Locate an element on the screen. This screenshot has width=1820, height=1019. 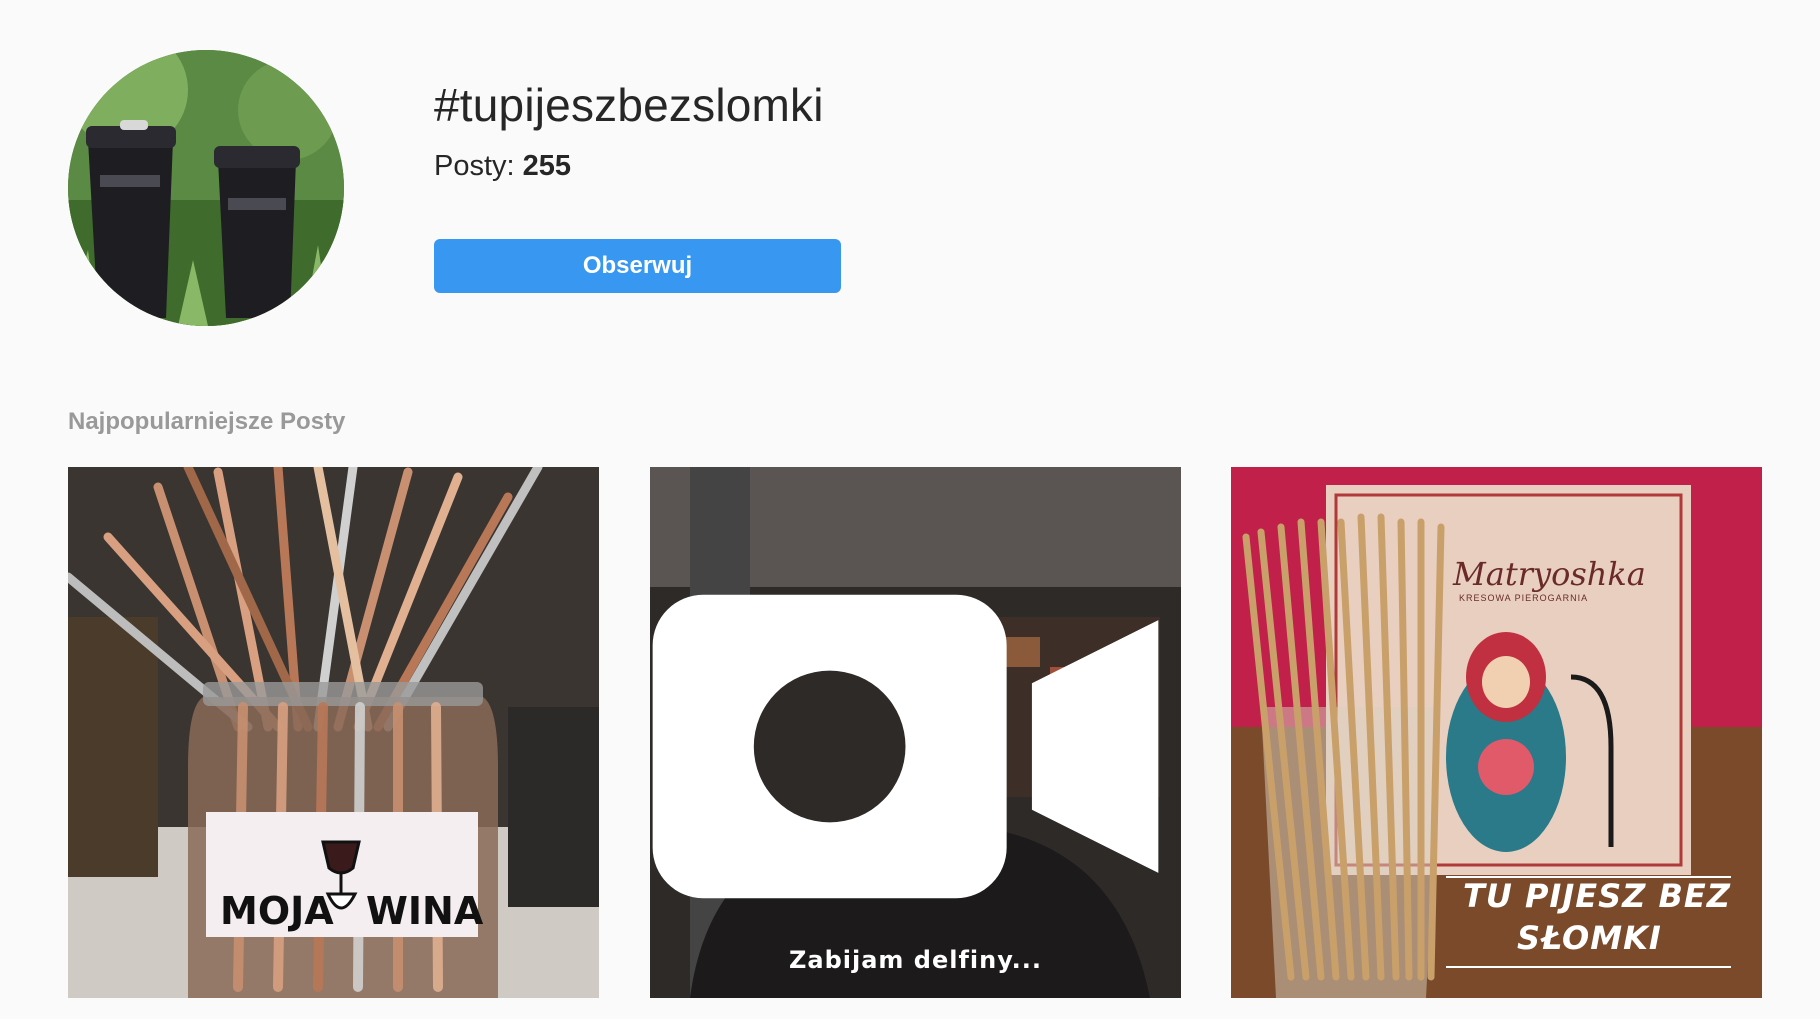
hashtag-title: #tupijeszbezslomki is located at coordinates (629, 105).